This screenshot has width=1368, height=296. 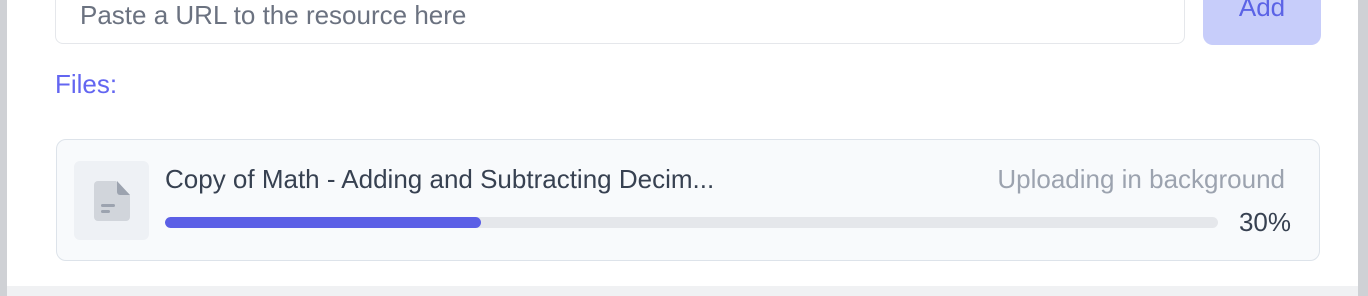 I want to click on file-document-icon, so click(x=111, y=200).